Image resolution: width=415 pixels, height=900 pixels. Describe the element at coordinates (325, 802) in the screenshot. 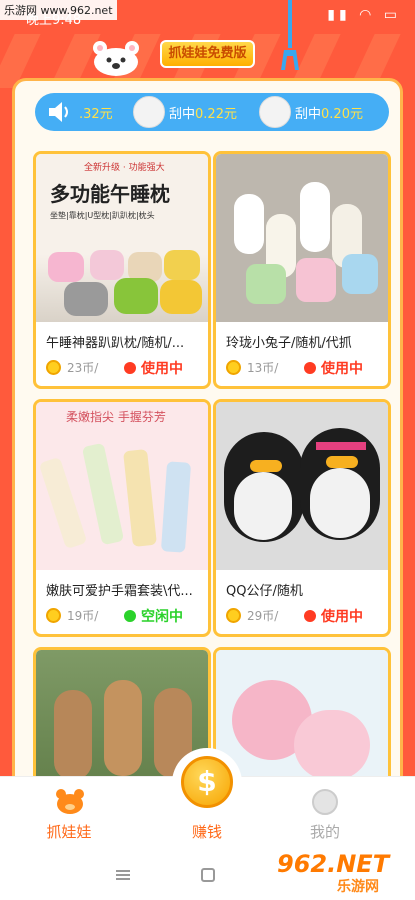

I see `profile-icon` at that location.